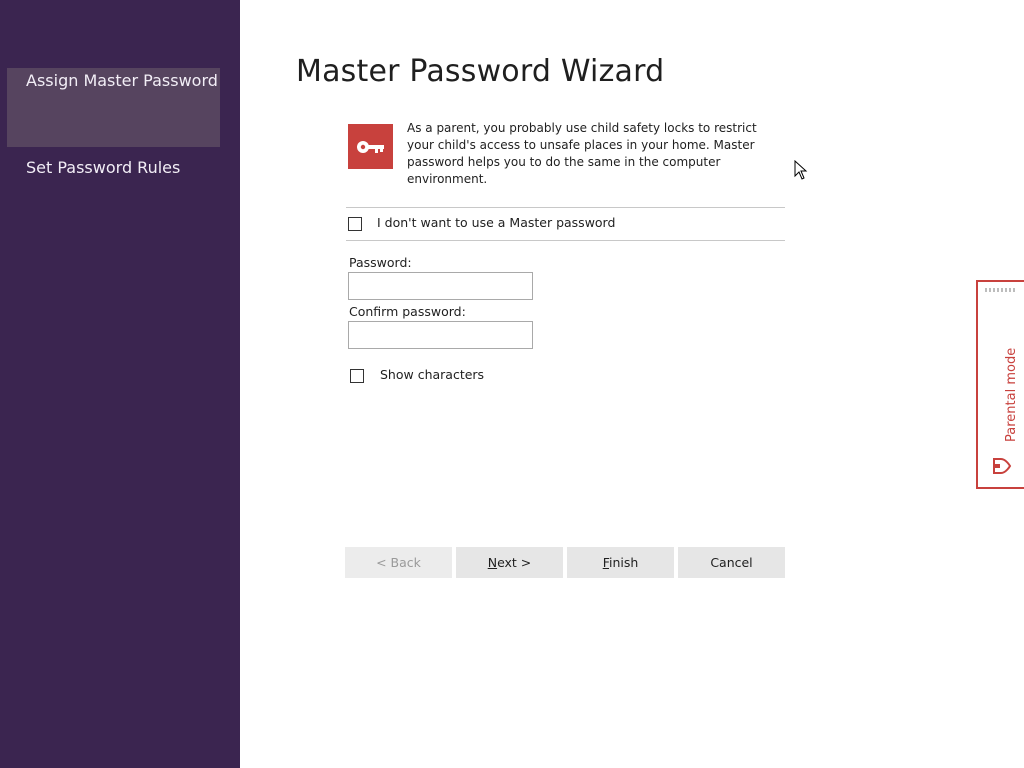 The width and height of the screenshot is (1024, 768). I want to click on confirm-password-label: Confirm password:, so click(407, 311).